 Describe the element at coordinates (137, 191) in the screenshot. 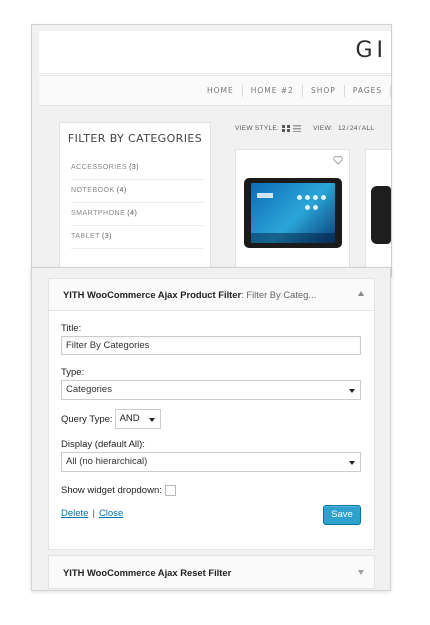

I see `category-item-notebook: NOTEBOOK (4)` at that location.